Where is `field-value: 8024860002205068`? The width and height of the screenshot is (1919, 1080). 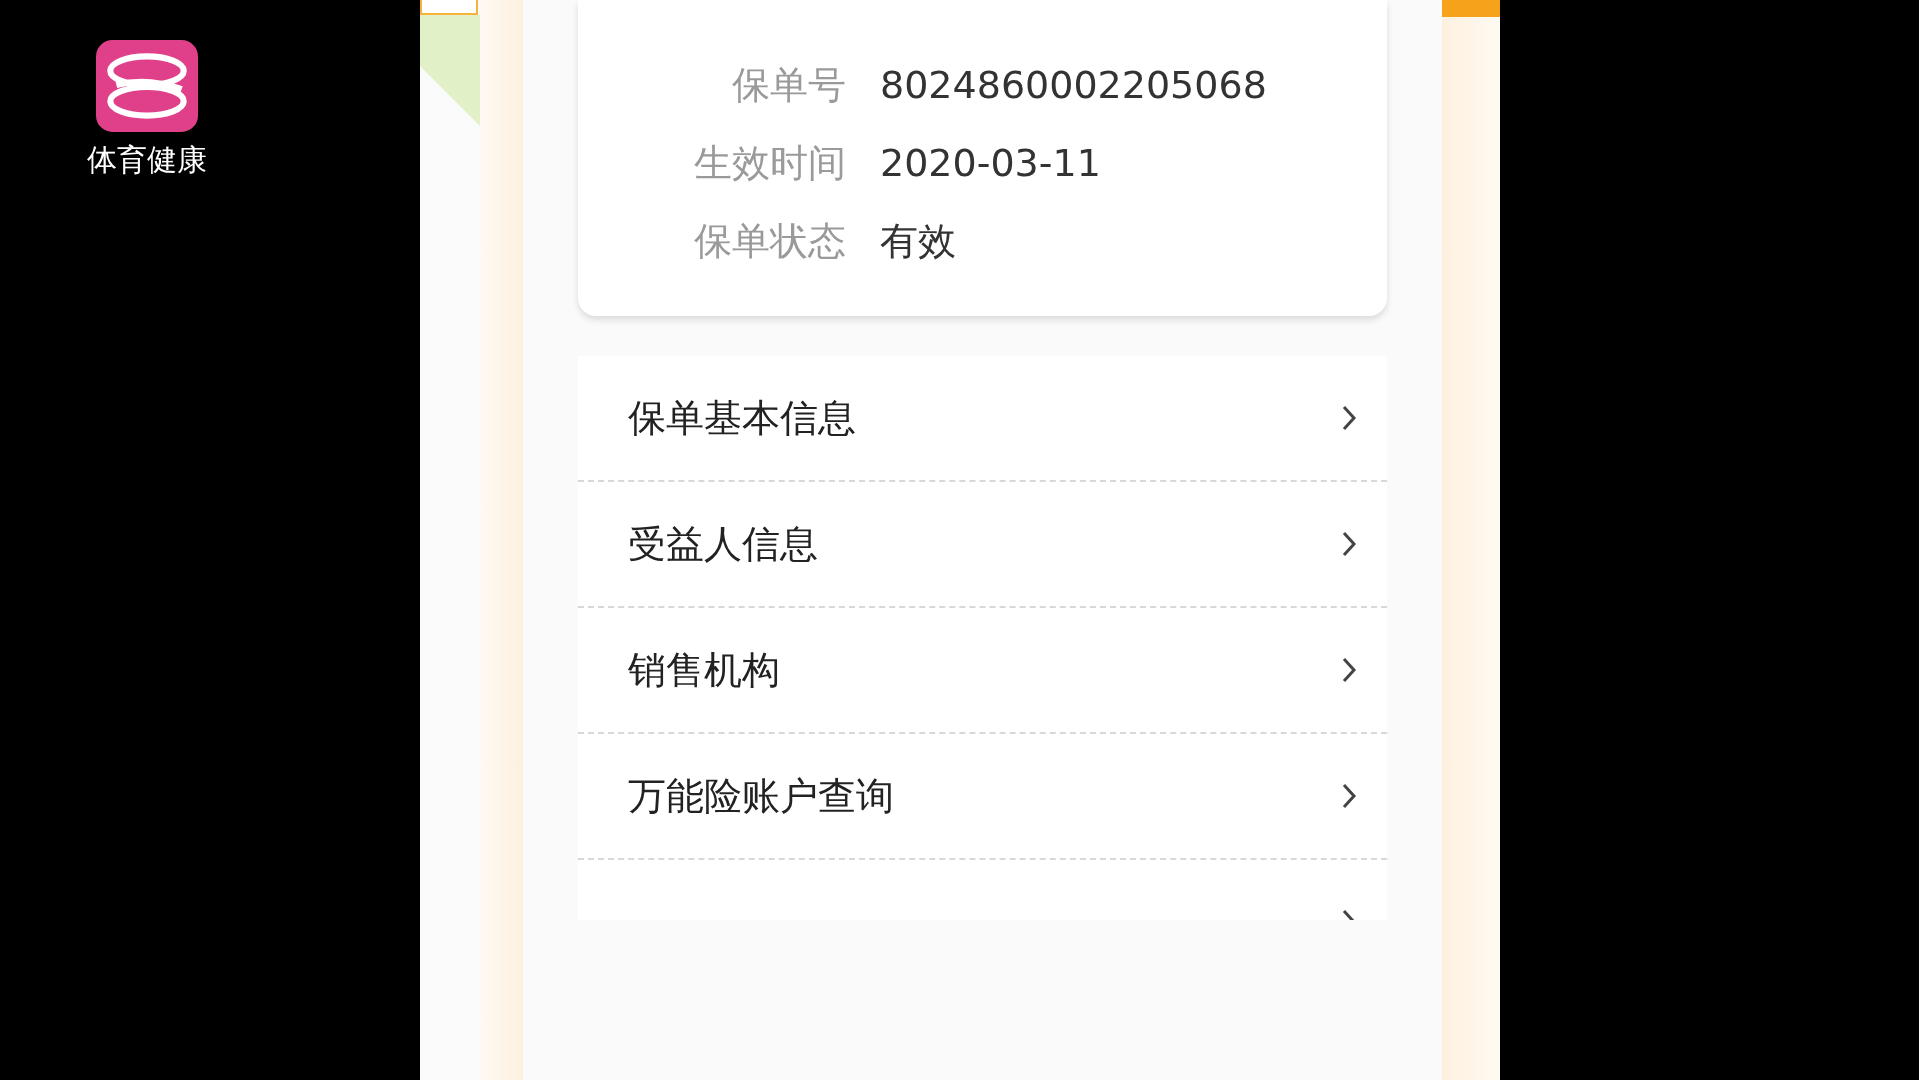 field-value: 8024860002205068 is located at coordinates (1073, 85).